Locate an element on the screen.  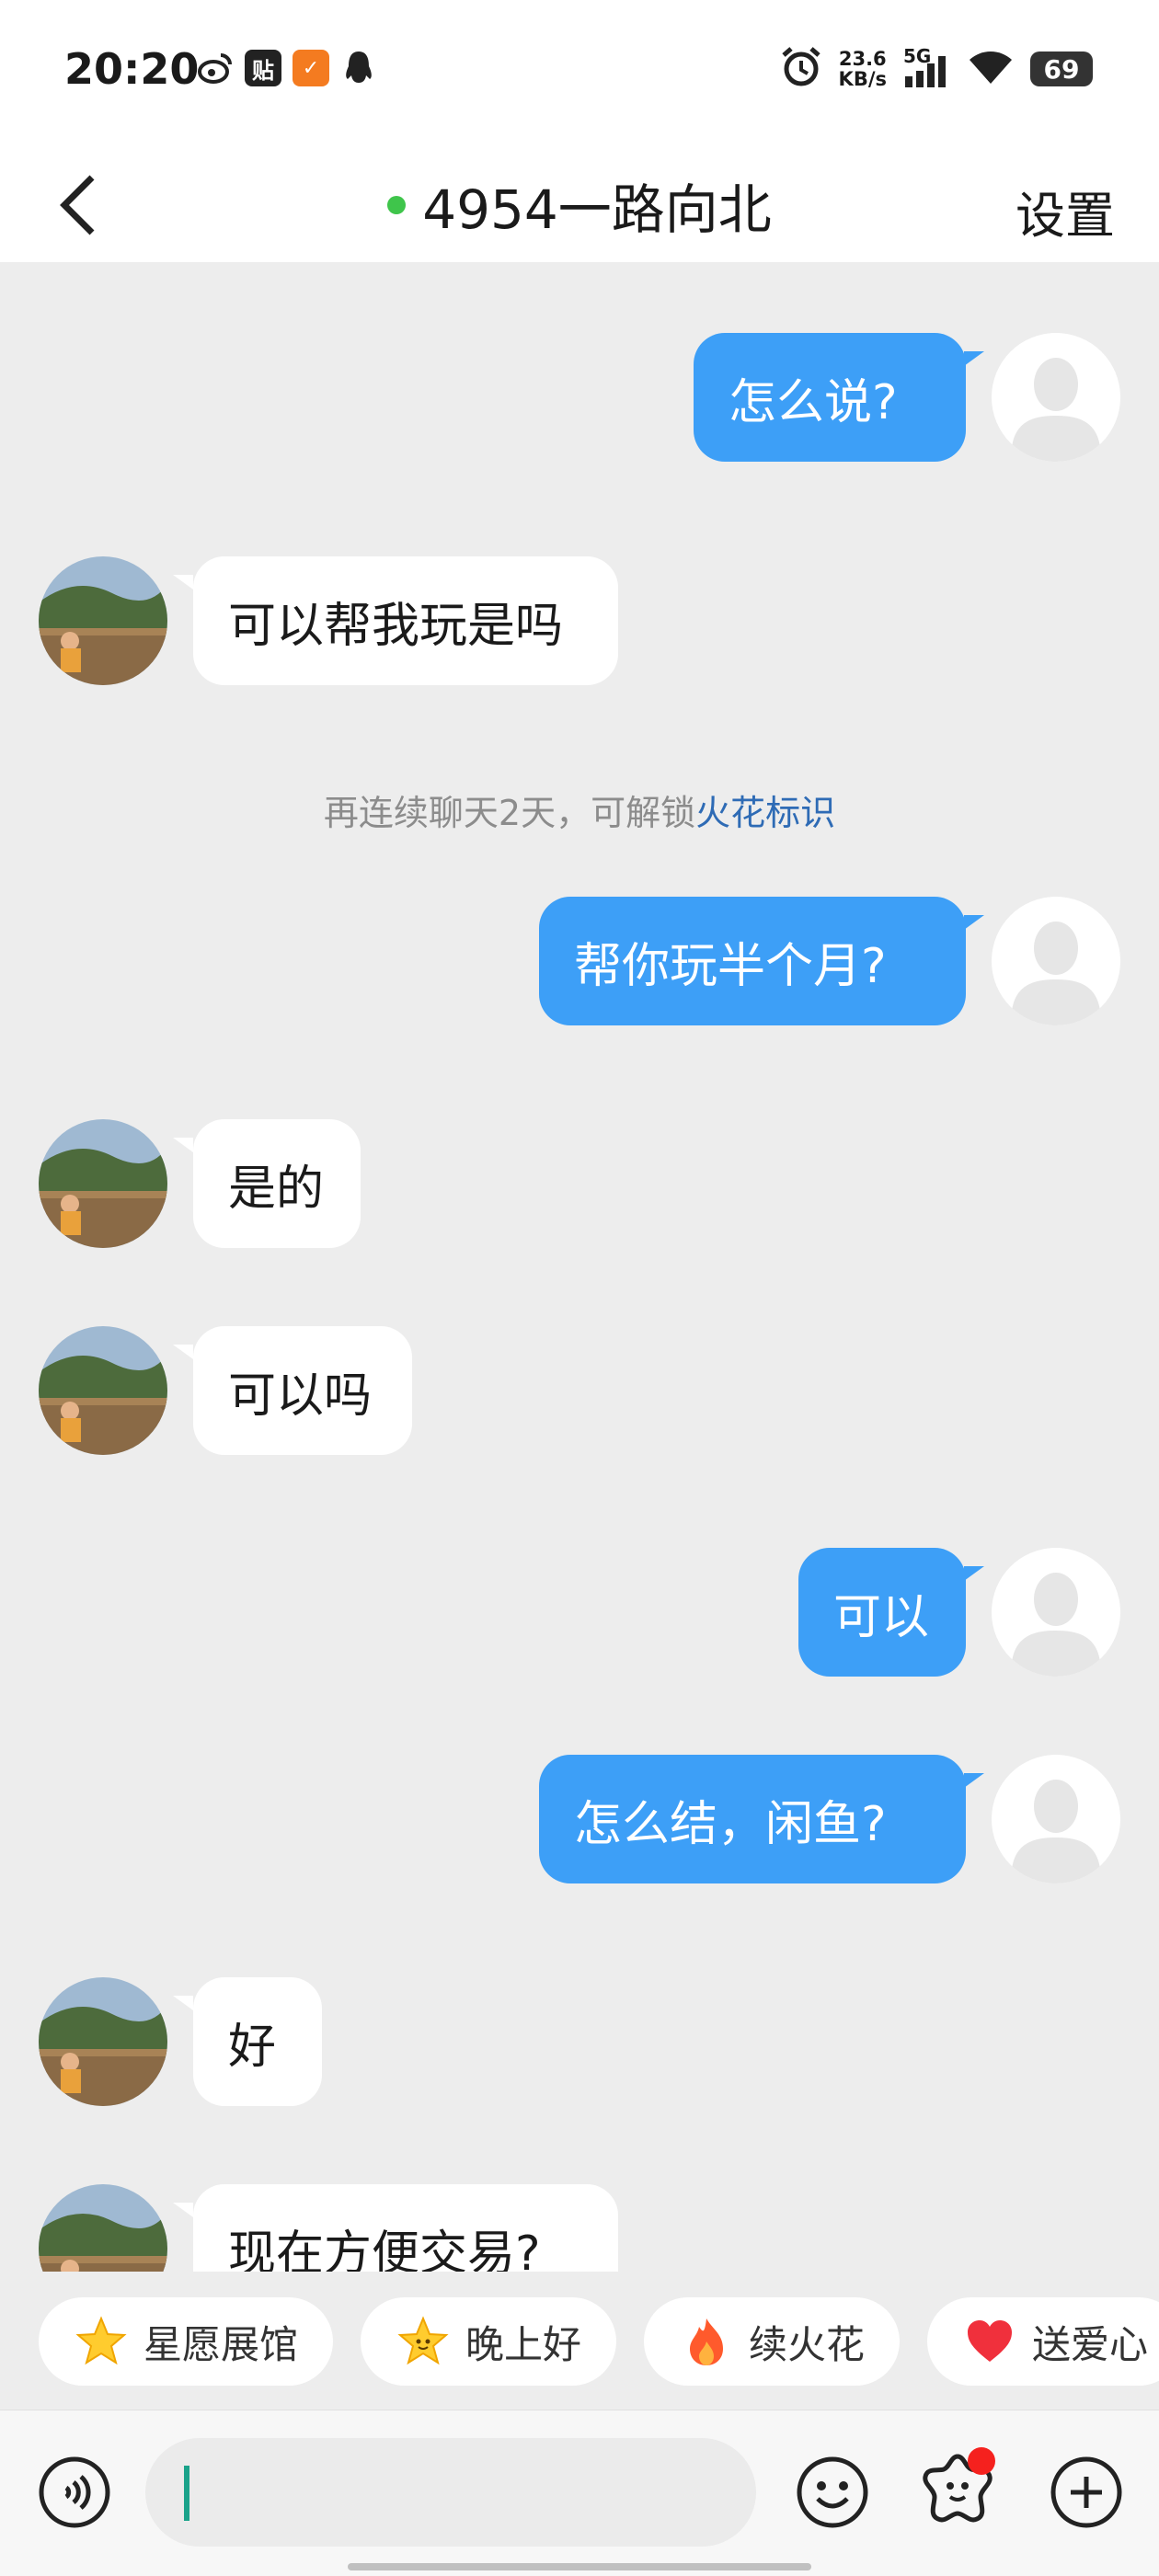
page-title: 4954一路向北 is located at coordinates (597, 209).